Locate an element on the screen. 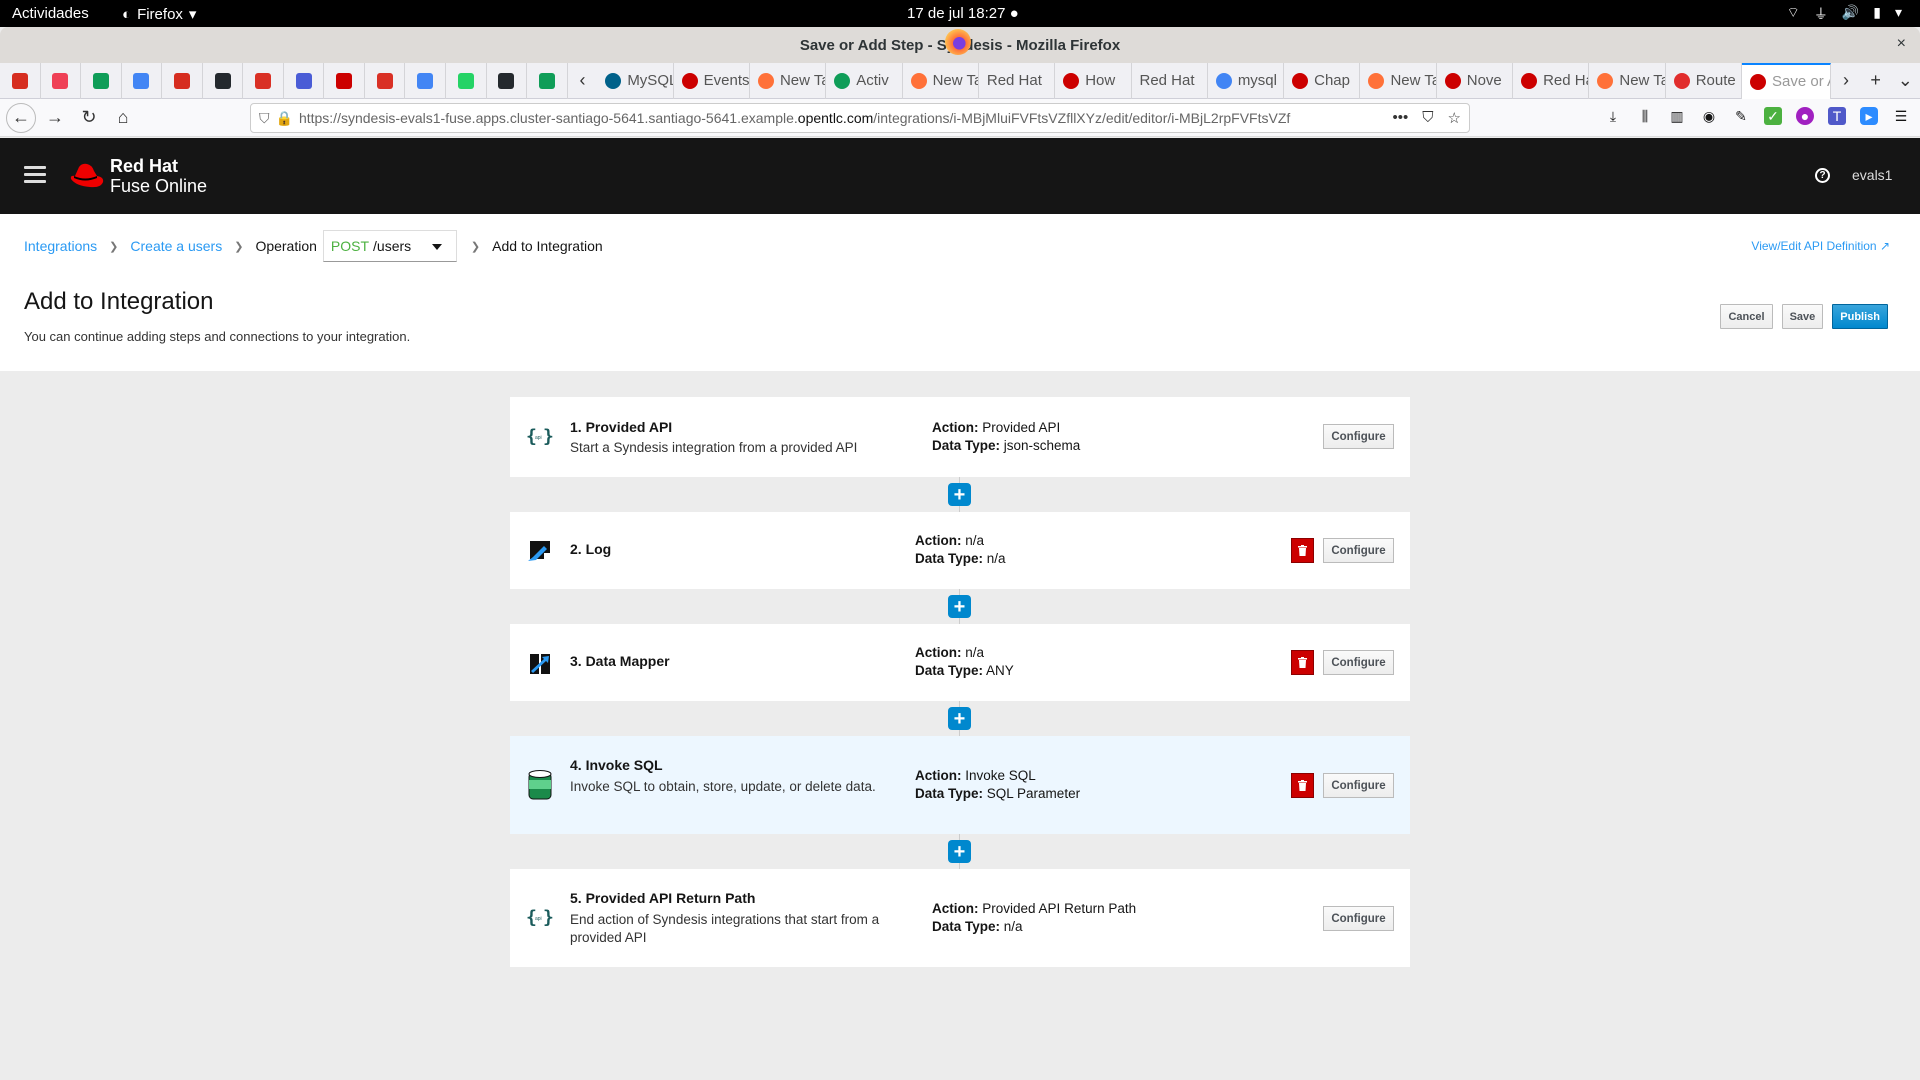 The image size is (1920, 1080). reload-button: ↻ is located at coordinates (89, 118).